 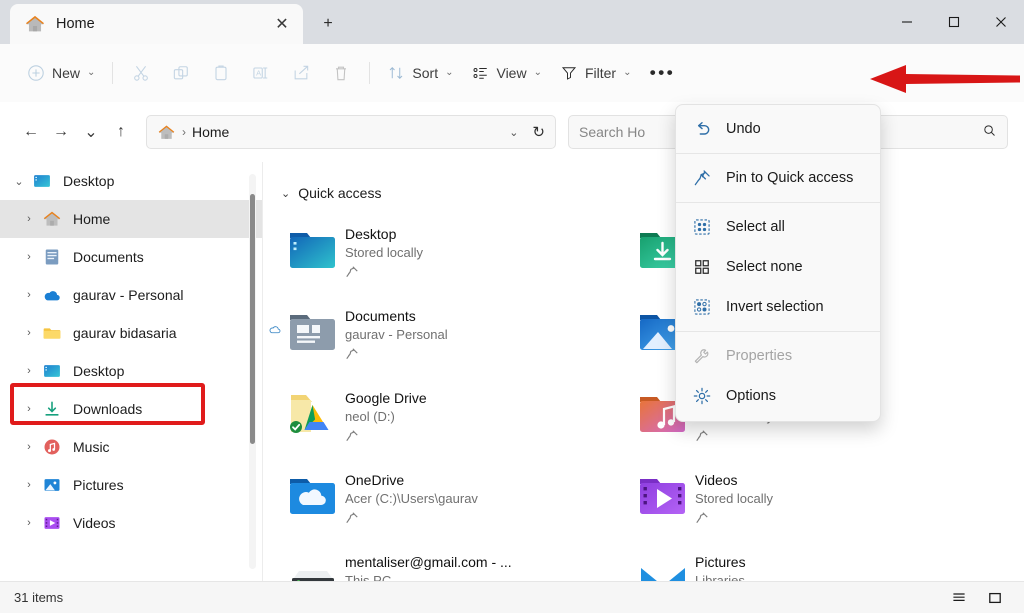 I want to click on maximize-button, so click(x=953, y=22).